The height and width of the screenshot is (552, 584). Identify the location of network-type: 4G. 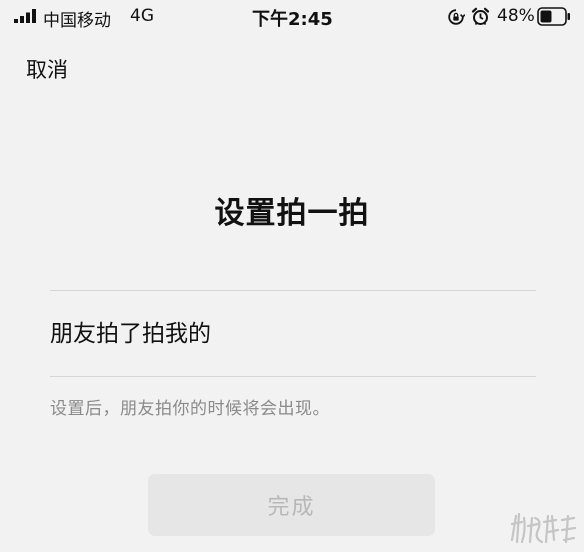
(142, 16).